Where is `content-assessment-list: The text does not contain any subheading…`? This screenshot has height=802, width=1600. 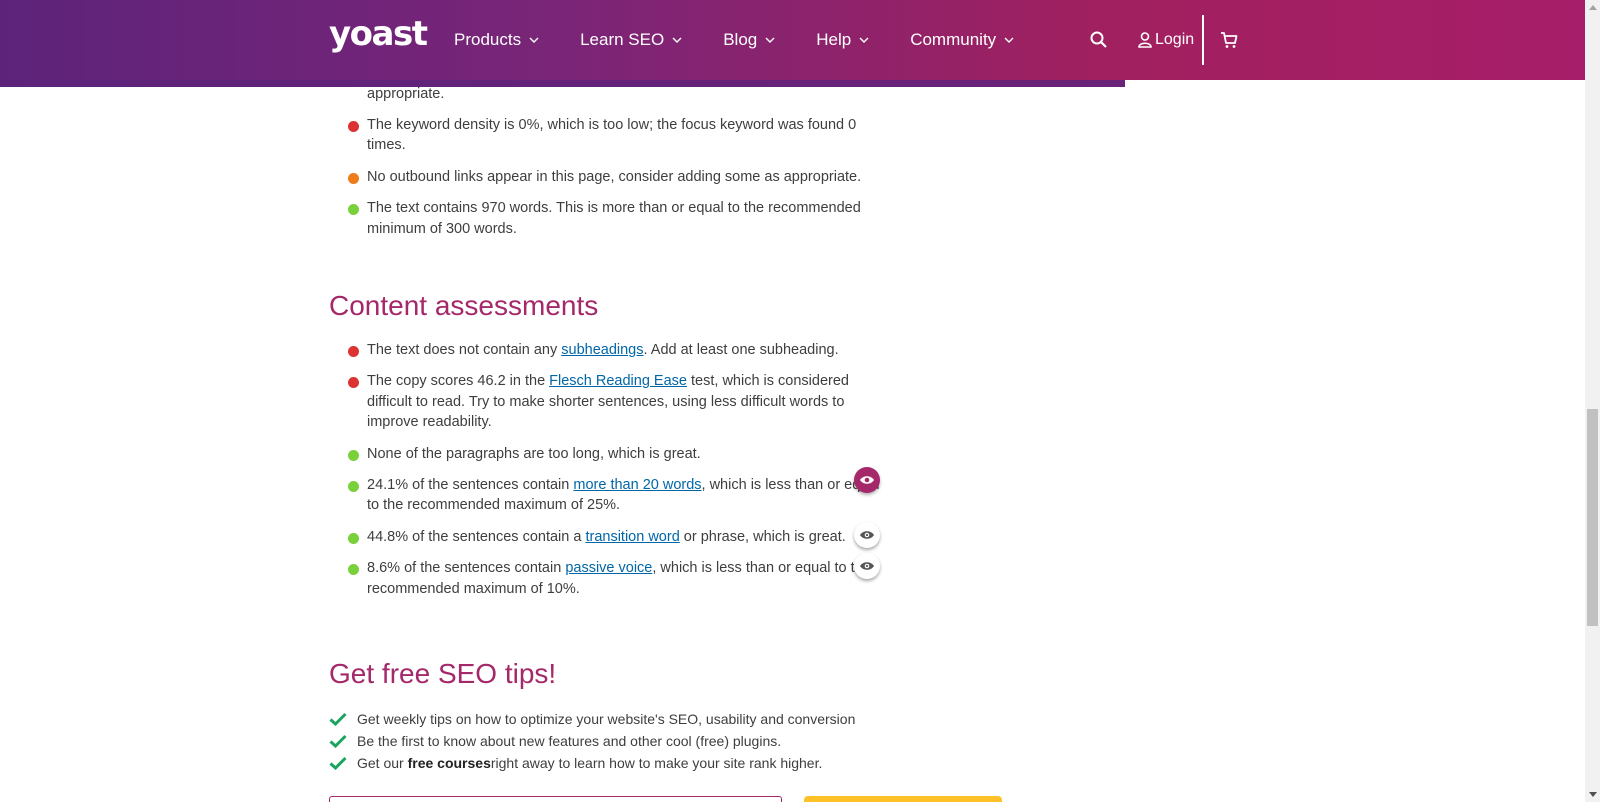
content-assessment-list: The text does not contain any subheading… is located at coordinates (609, 469).